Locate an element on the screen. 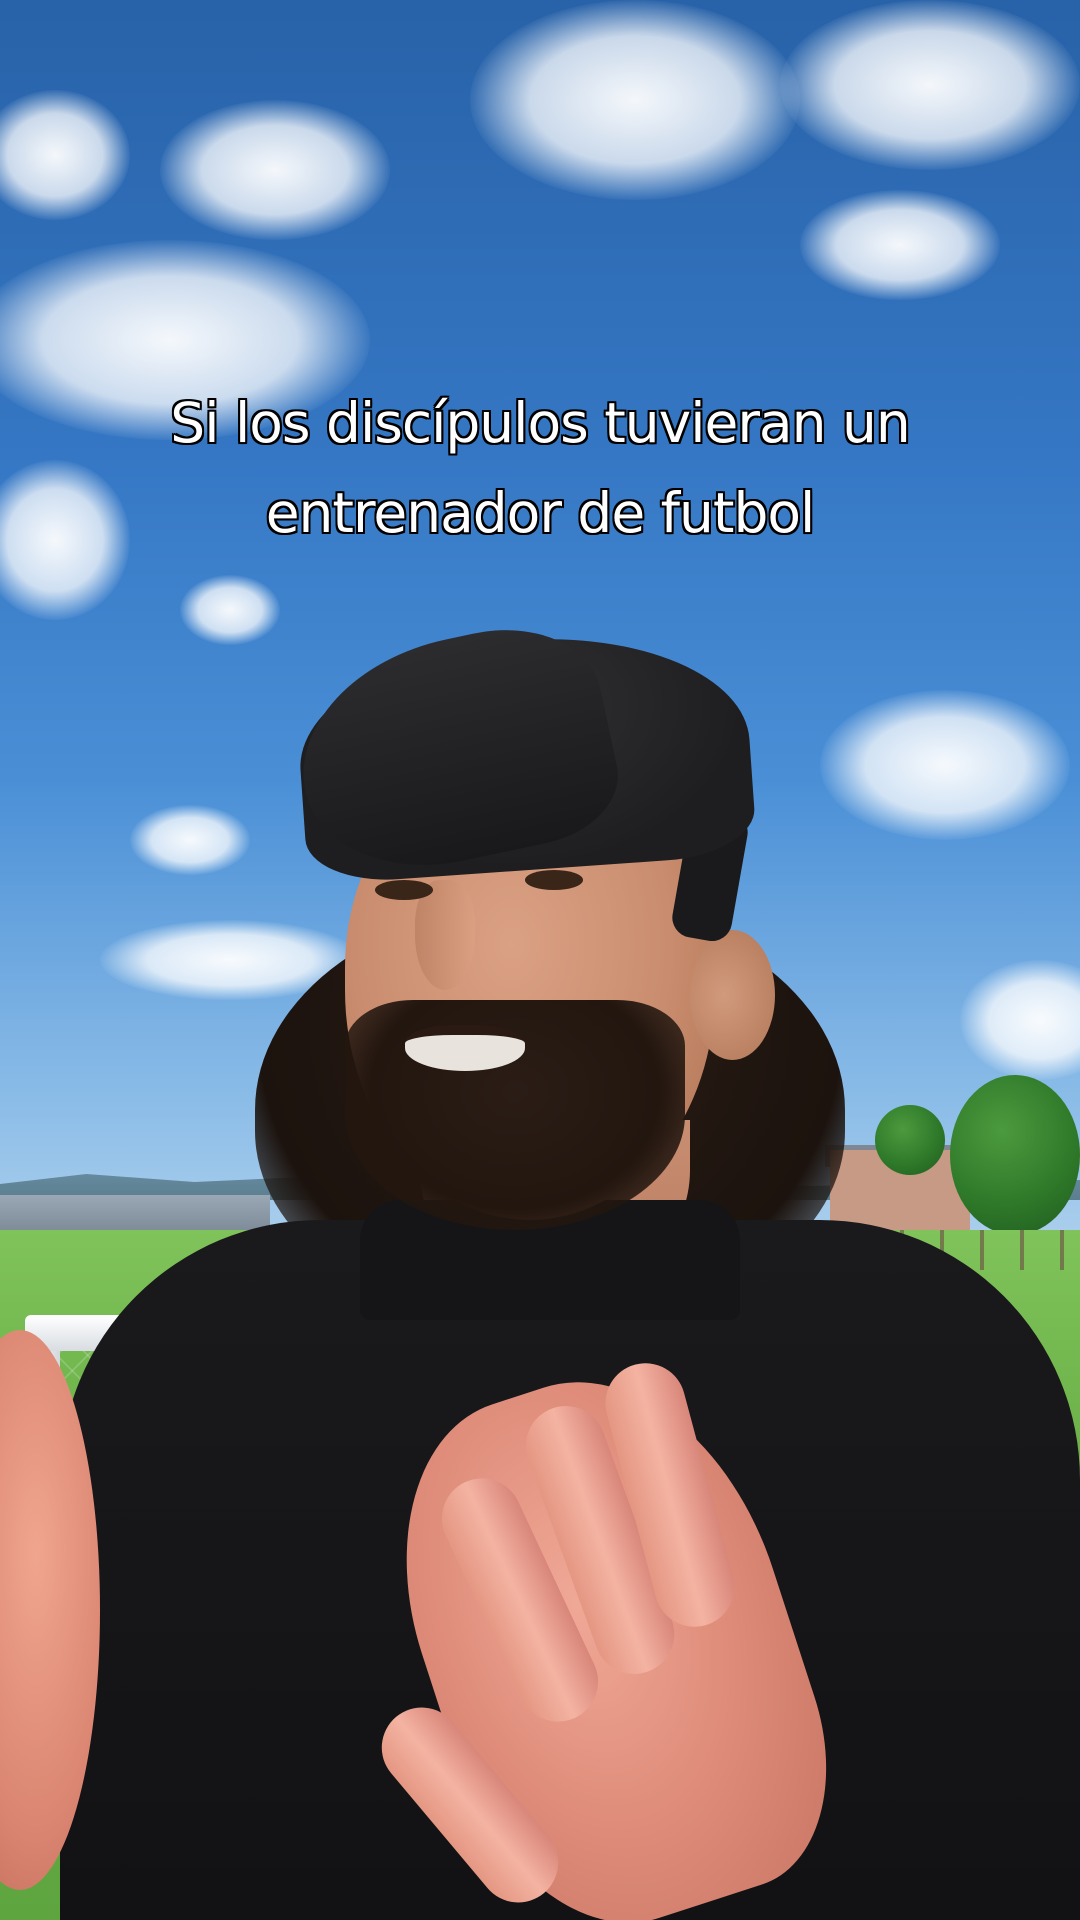 This screenshot has height=1920, width=1080. caption-line-2: entrenador de futbol is located at coordinates (540, 513).